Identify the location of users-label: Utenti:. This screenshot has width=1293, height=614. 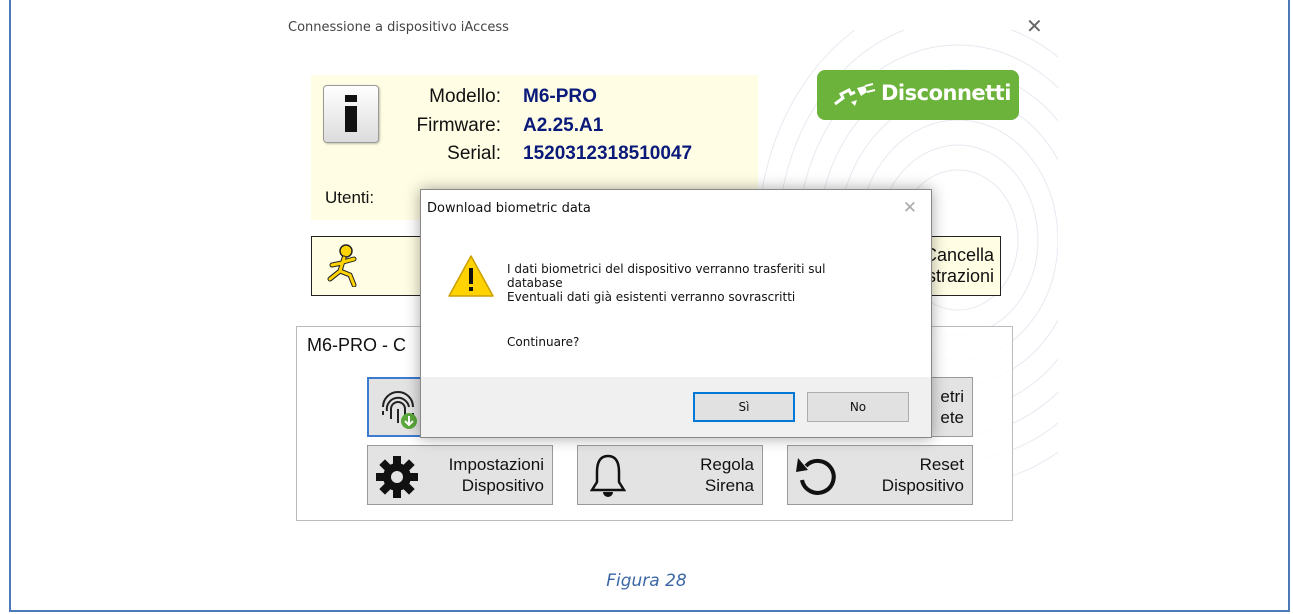
(350, 197).